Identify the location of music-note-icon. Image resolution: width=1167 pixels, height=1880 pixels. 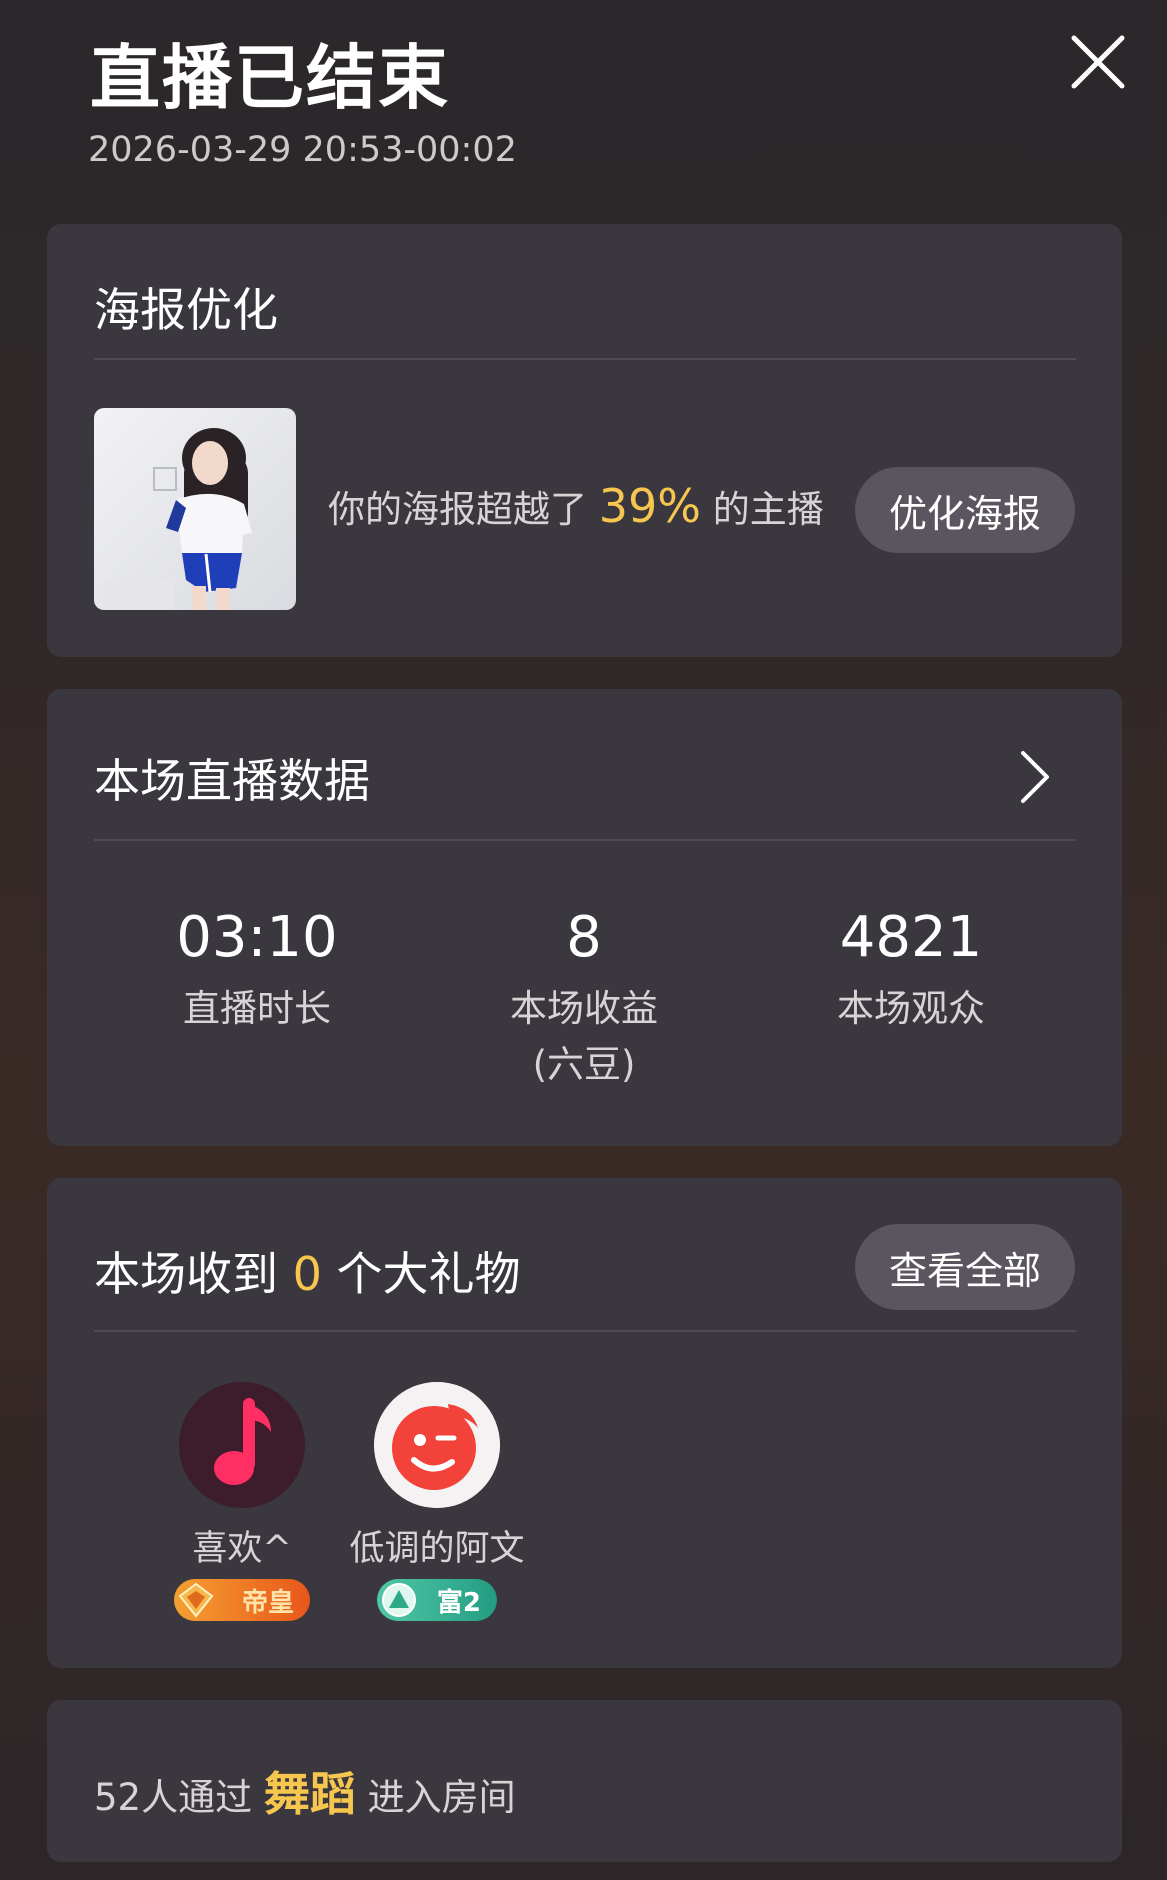
(242, 1445).